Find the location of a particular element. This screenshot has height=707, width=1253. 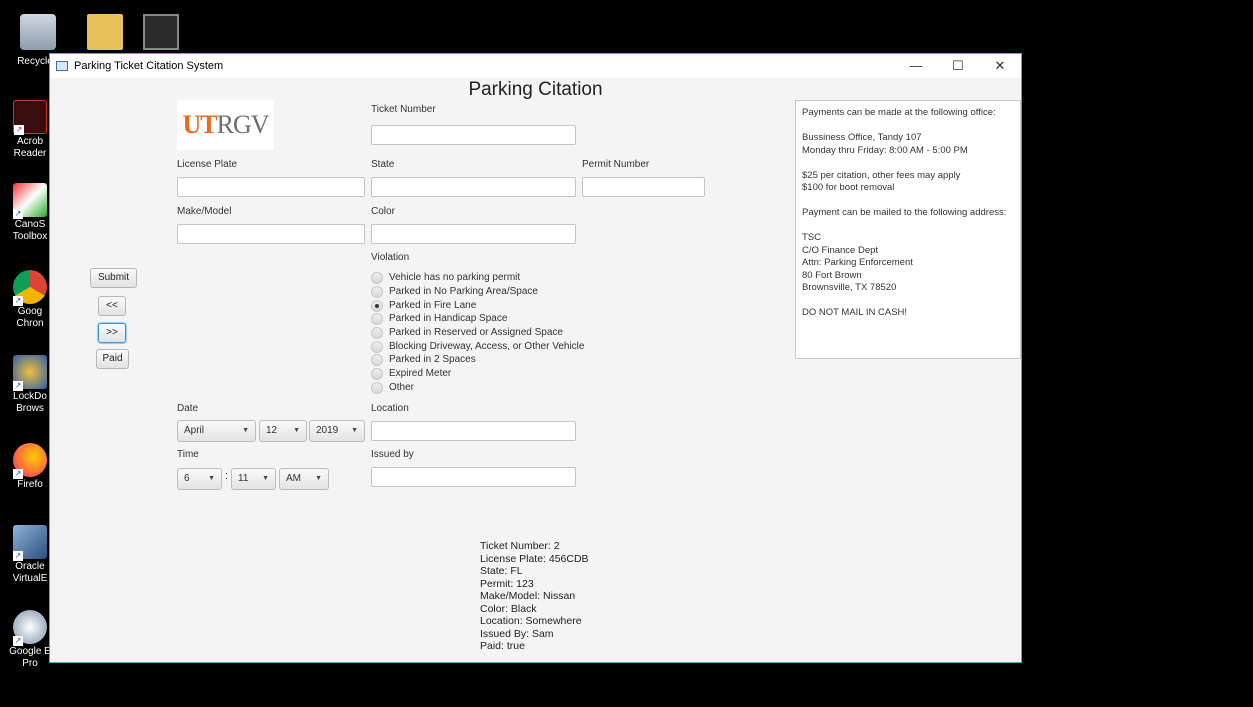

google-earth-pro-icon: ↗ is located at coordinates (30, 628).